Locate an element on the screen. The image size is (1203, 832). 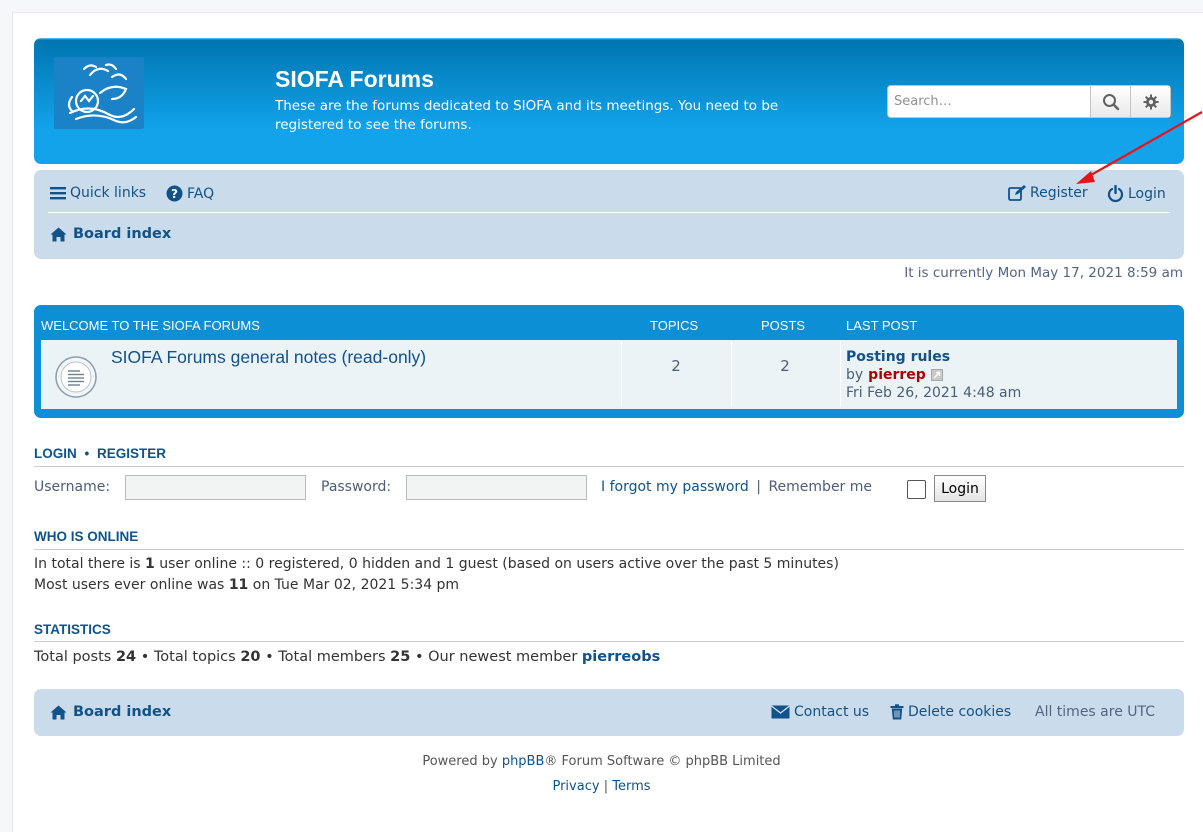
username-label: Username: is located at coordinates (72, 487).